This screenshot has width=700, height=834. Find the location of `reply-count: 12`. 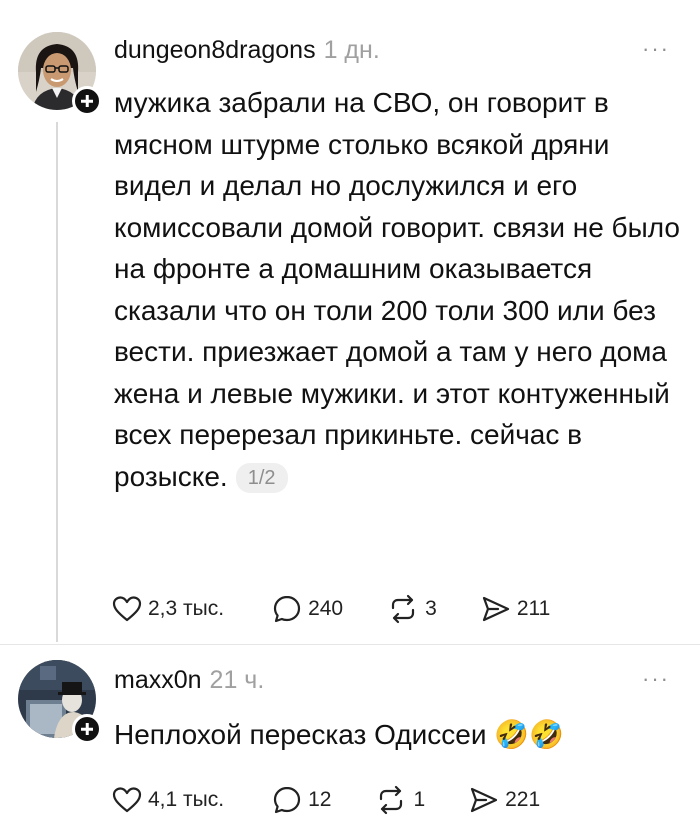

reply-count: 12 is located at coordinates (320, 799).